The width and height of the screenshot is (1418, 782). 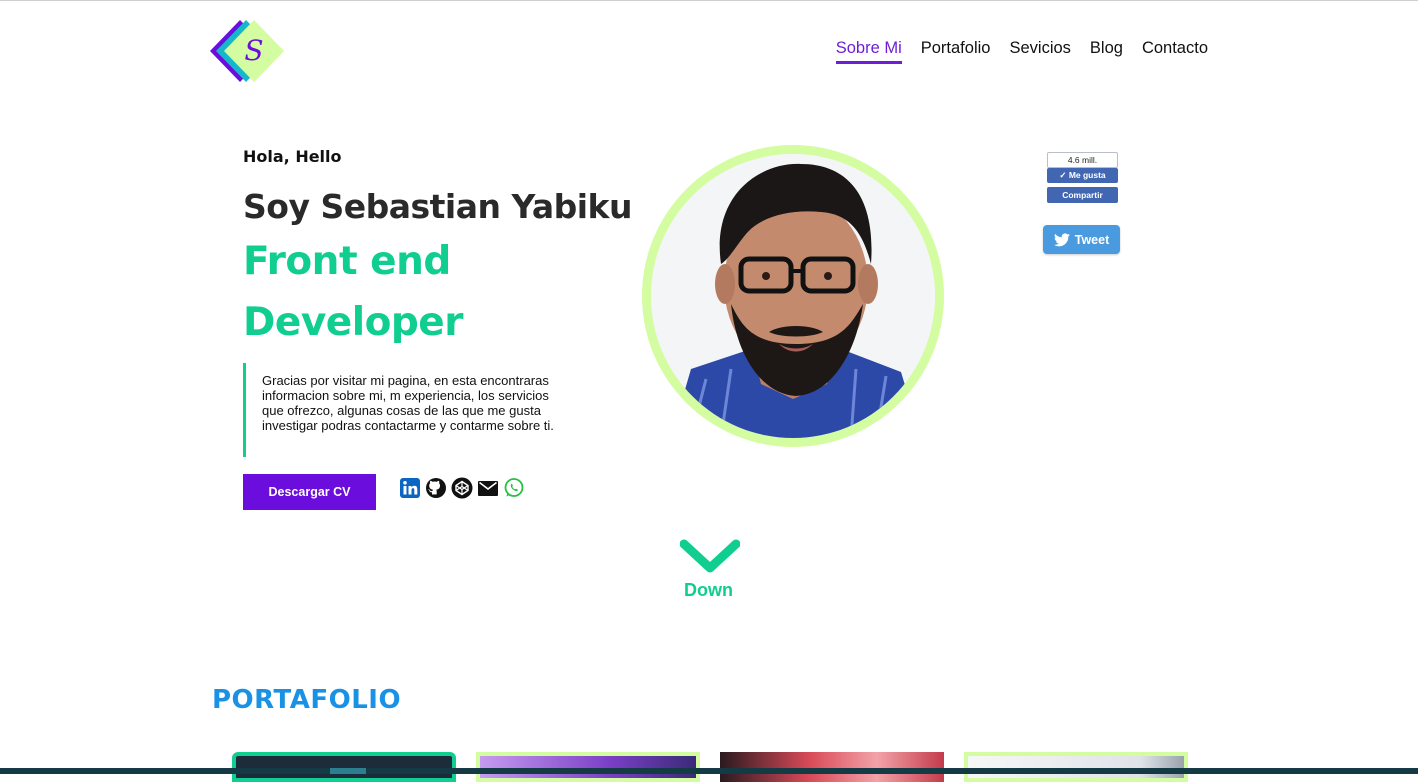 What do you see at coordinates (436, 488) in the screenshot?
I see `github-icon` at bounding box center [436, 488].